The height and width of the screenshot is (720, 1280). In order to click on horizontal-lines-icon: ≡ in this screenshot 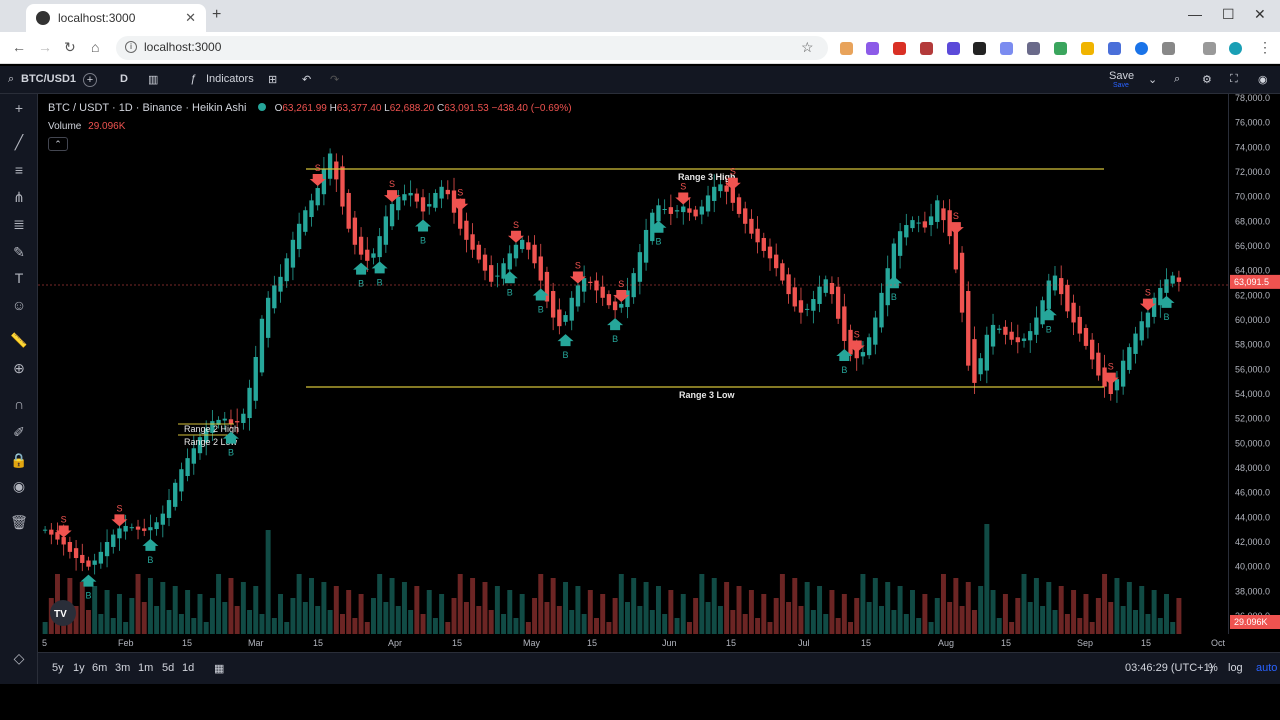, I will do `click(19, 170)`.